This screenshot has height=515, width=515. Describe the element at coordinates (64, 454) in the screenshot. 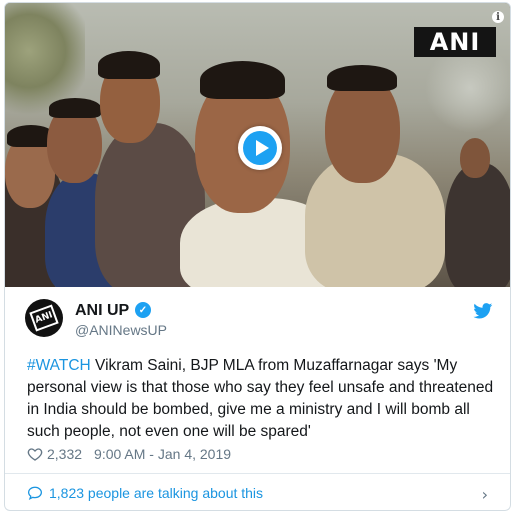

I see `like-count: 2,332` at that location.